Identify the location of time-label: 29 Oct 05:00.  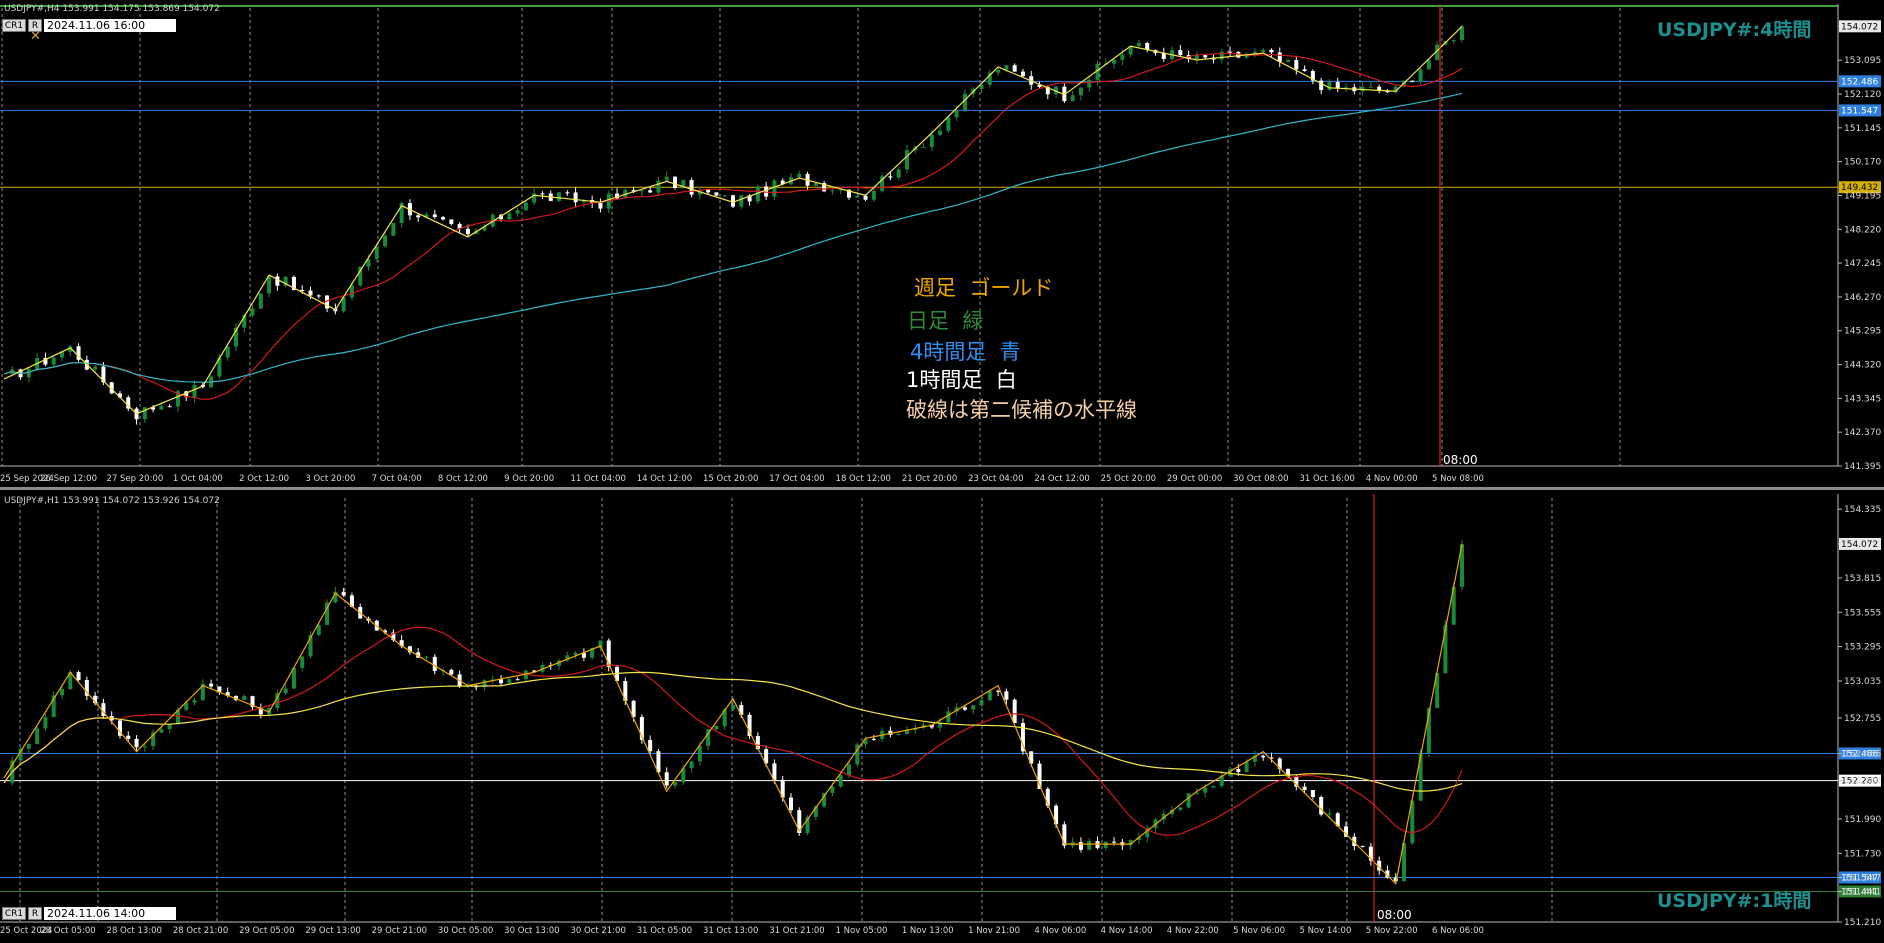
(266, 931).